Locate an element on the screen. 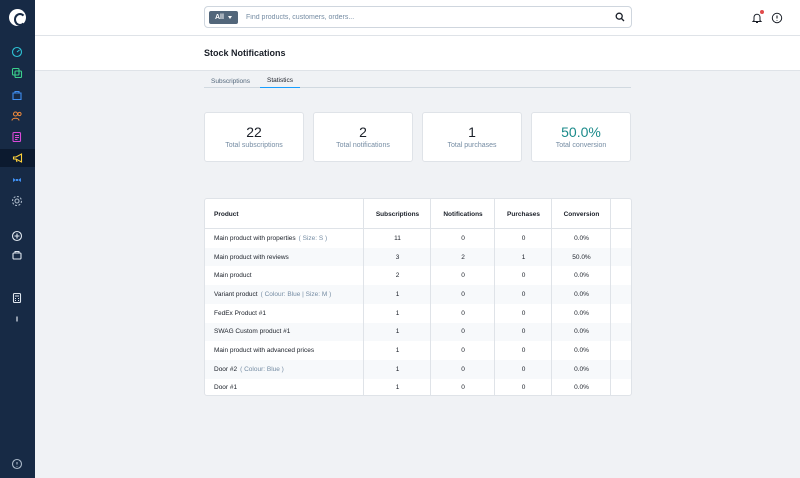 The image size is (800, 478). table-row: FedEx Product #1 1 0 0 0.0% is located at coordinates (418, 313).